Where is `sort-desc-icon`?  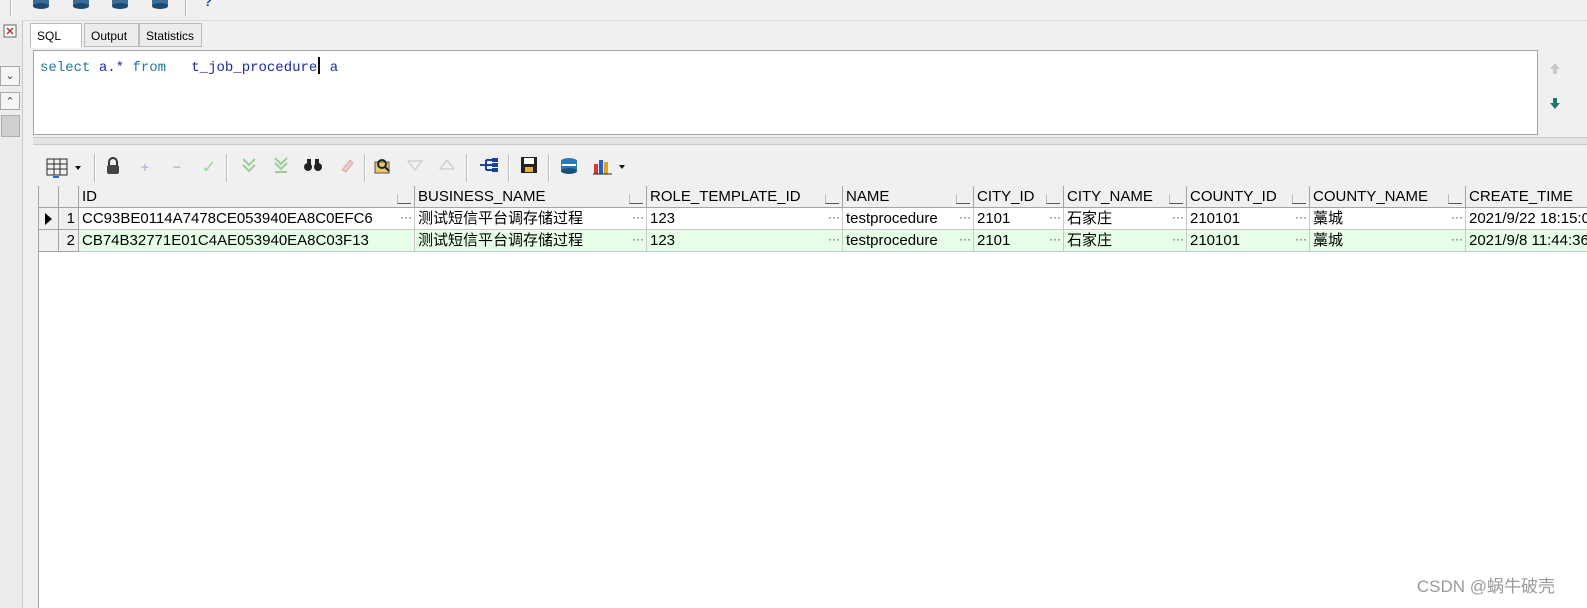
sort-desc-icon is located at coordinates (415, 167).